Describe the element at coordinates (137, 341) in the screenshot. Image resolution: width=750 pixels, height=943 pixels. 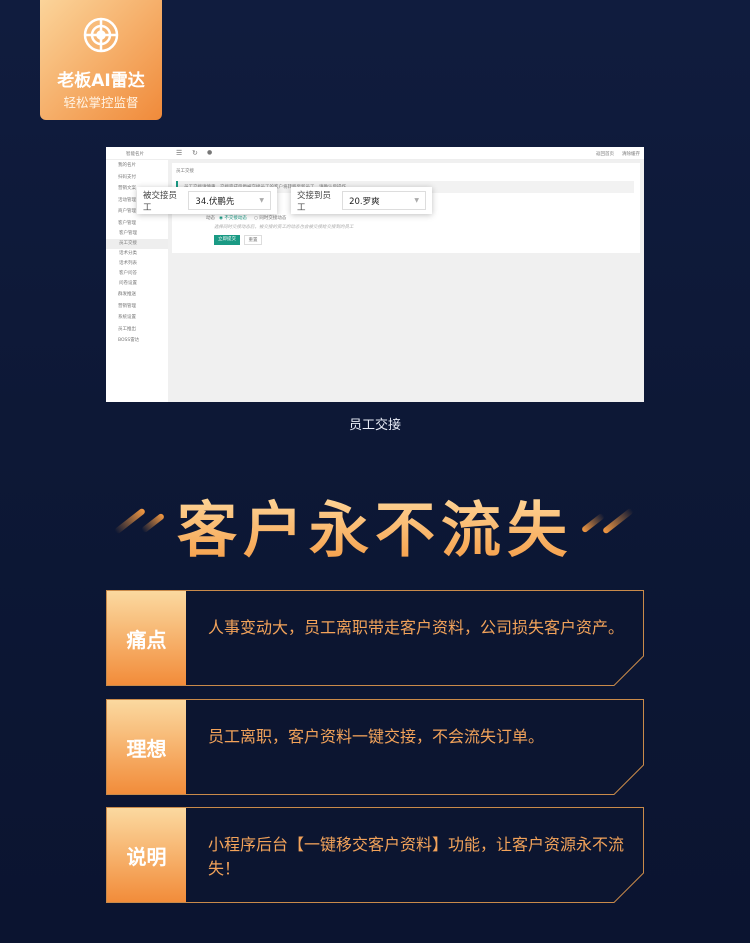
I see `sidebar-item: BOSS雷达` at that location.